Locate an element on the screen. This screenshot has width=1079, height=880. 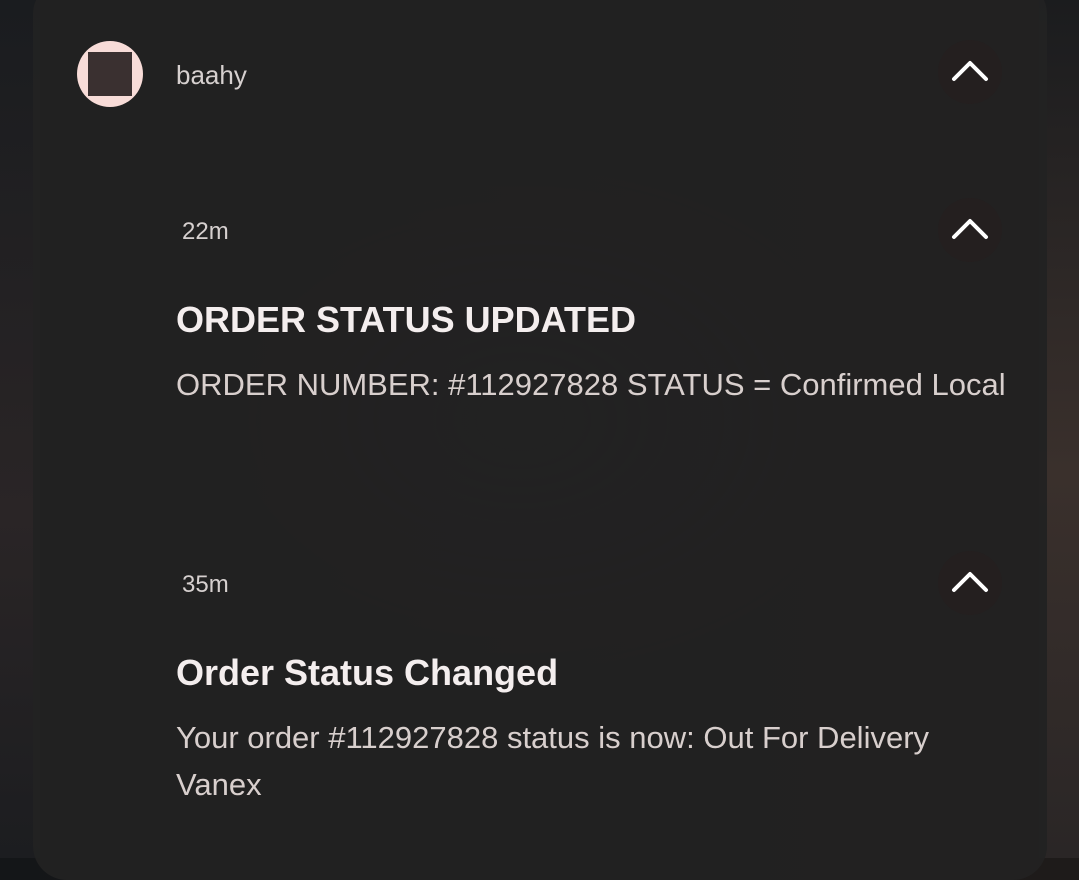
app-avatar is located at coordinates (110, 74).